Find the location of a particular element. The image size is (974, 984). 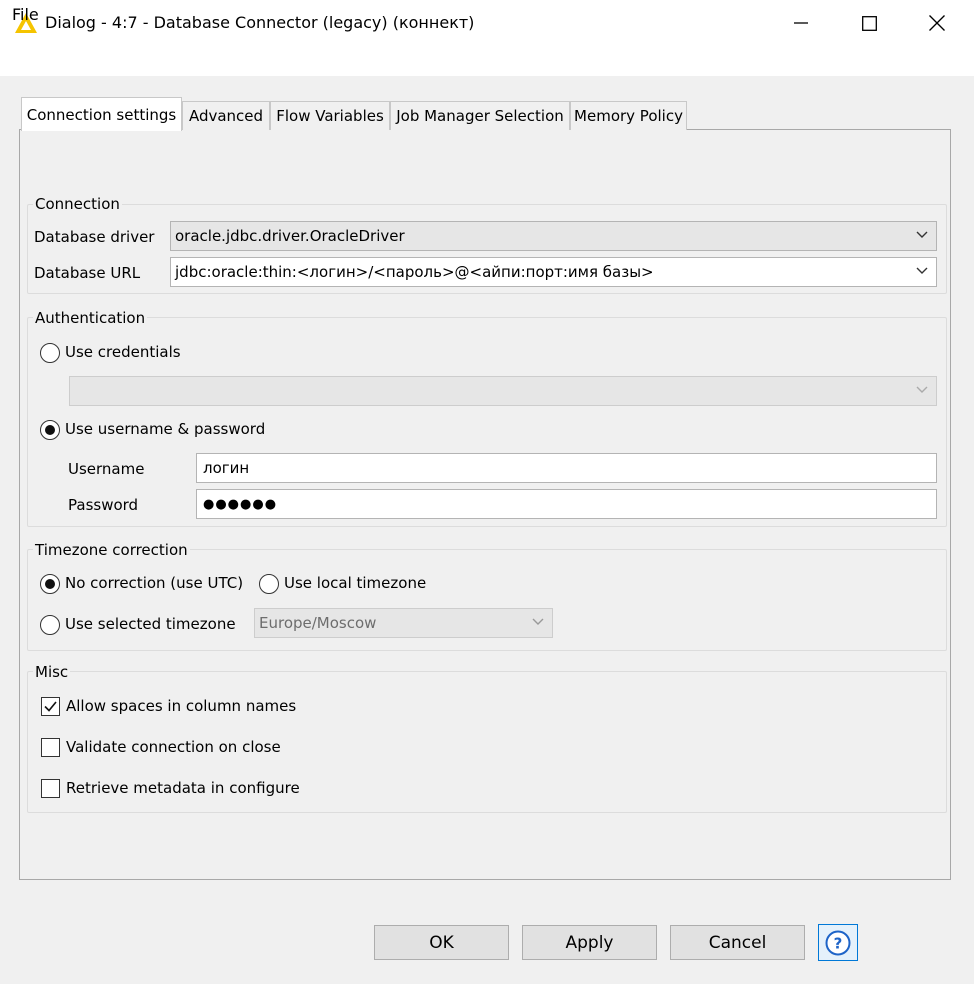

selected-timezone-radio is located at coordinates (50, 625).